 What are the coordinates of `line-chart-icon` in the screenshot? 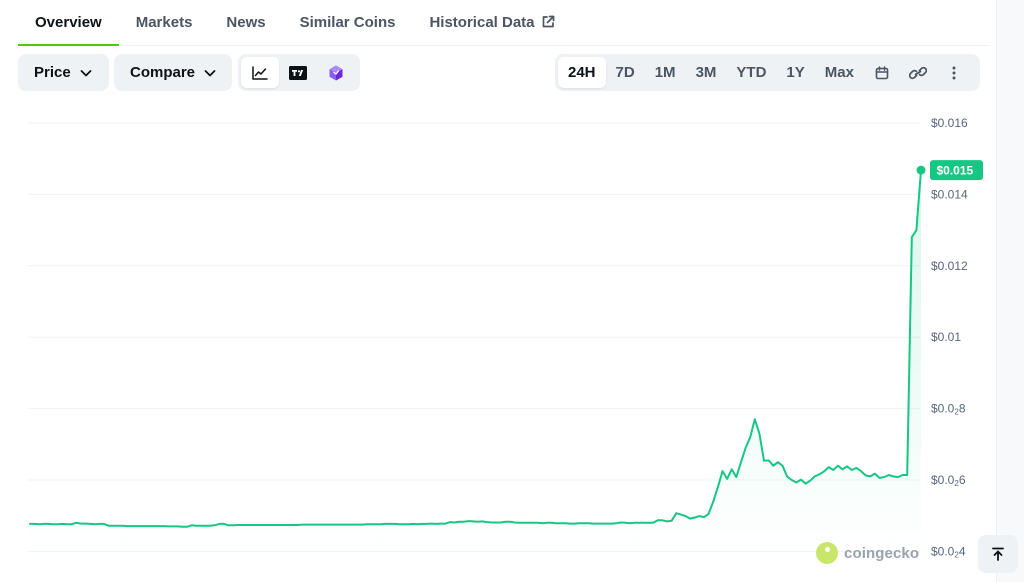 It's located at (260, 72).